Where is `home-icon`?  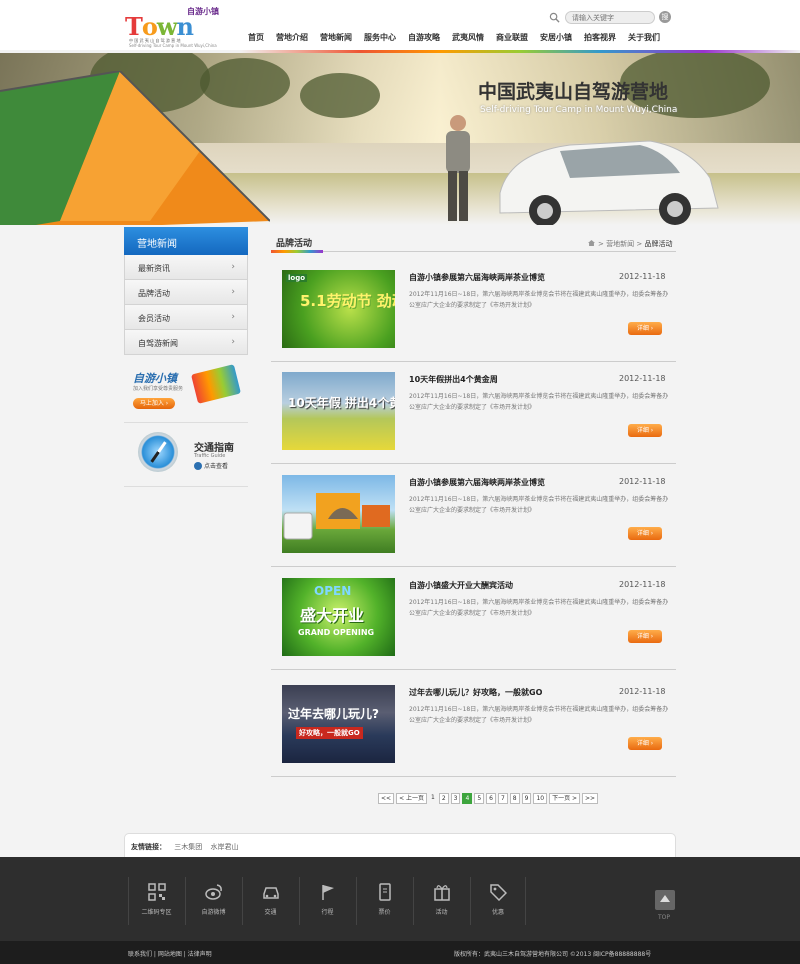
home-icon is located at coordinates (591, 243).